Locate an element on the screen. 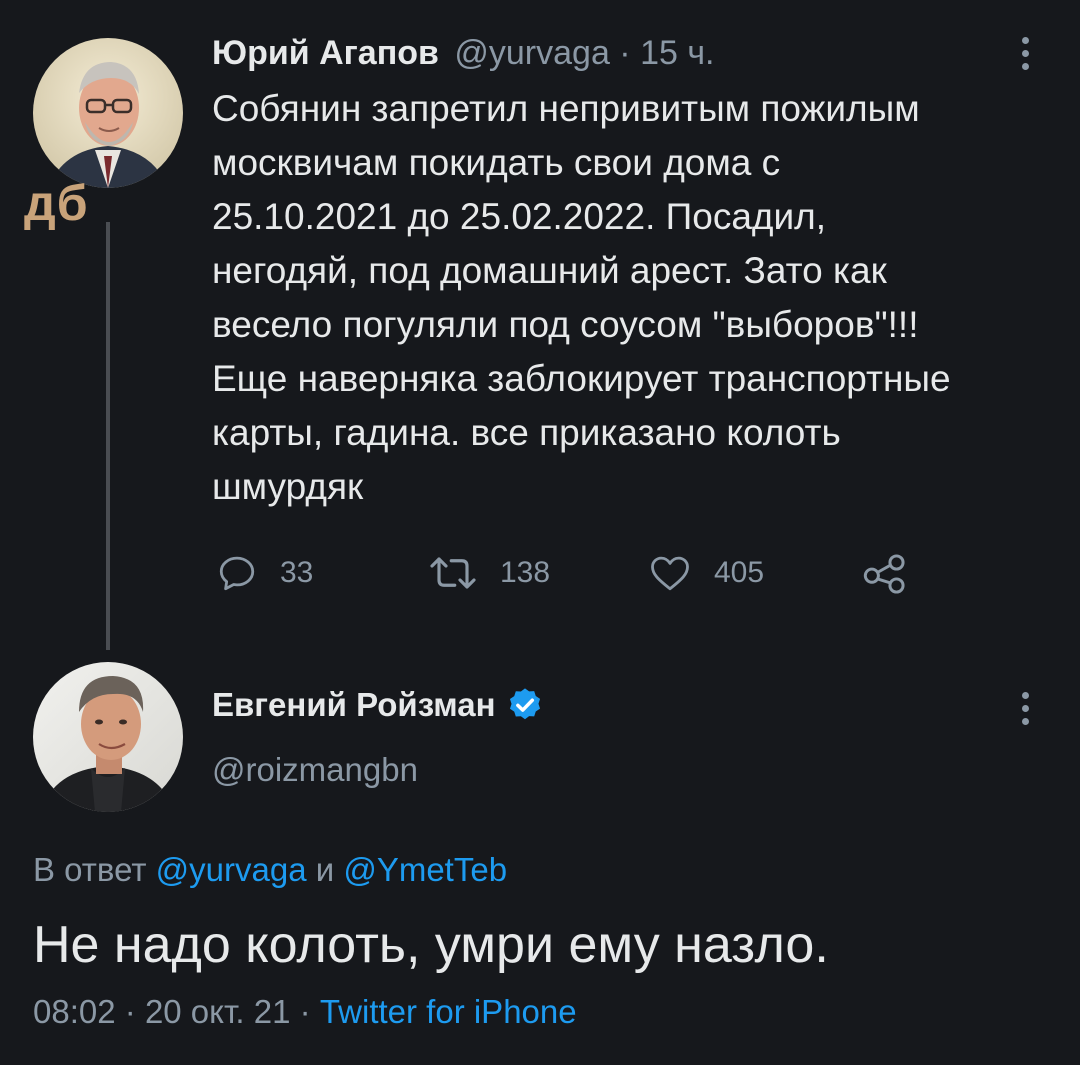 The image size is (1080, 1065). share-button is located at coordinates (885, 574).